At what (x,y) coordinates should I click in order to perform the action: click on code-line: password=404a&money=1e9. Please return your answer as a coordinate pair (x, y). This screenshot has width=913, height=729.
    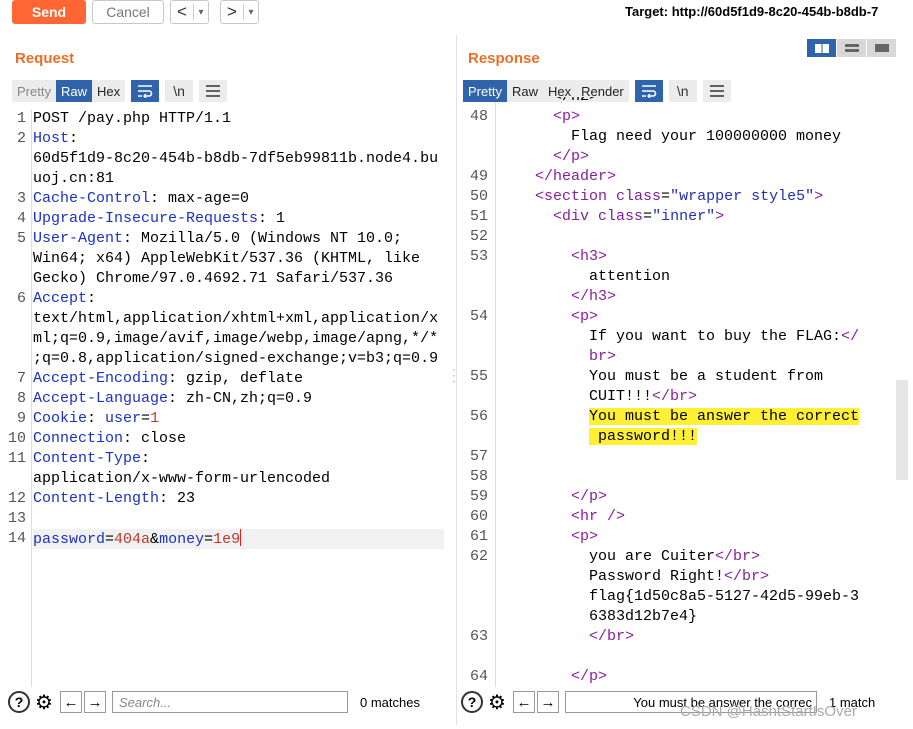
    Looking at the image, I should click on (137, 539).